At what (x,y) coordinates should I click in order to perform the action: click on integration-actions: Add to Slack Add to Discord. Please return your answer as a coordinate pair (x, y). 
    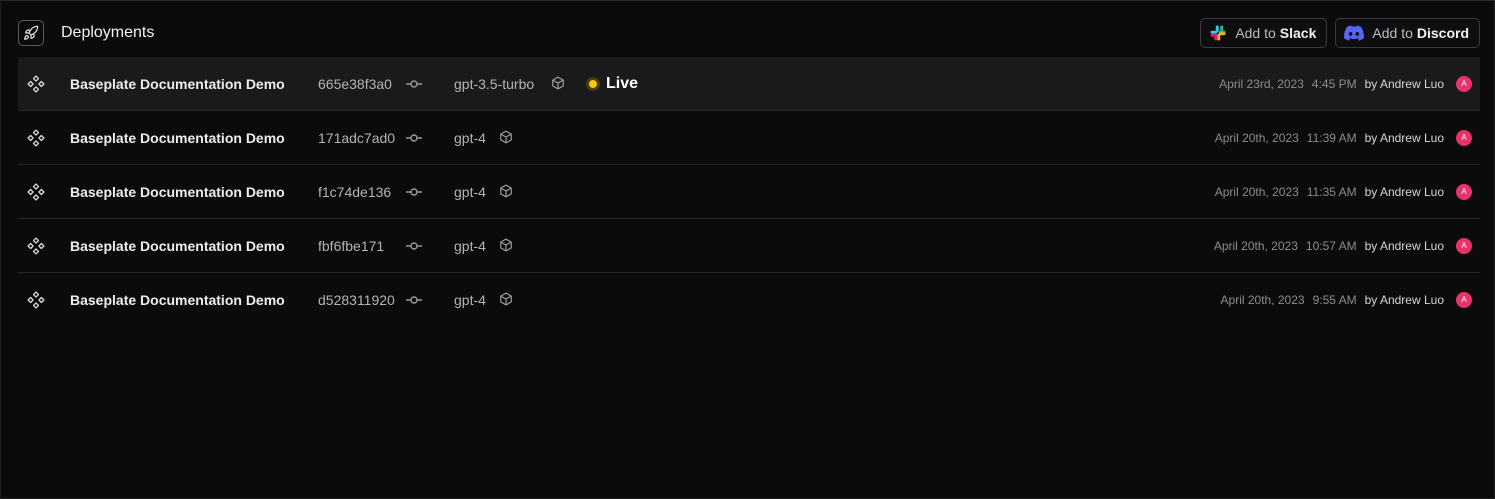
    Looking at the image, I should click on (1340, 33).